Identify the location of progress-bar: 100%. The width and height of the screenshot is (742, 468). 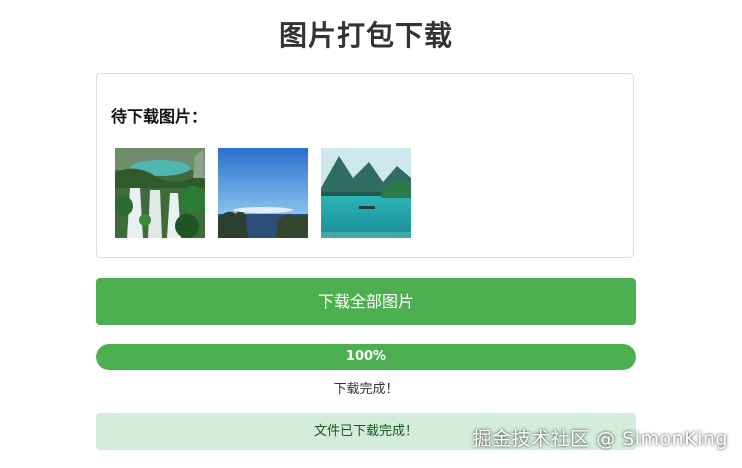
(366, 357).